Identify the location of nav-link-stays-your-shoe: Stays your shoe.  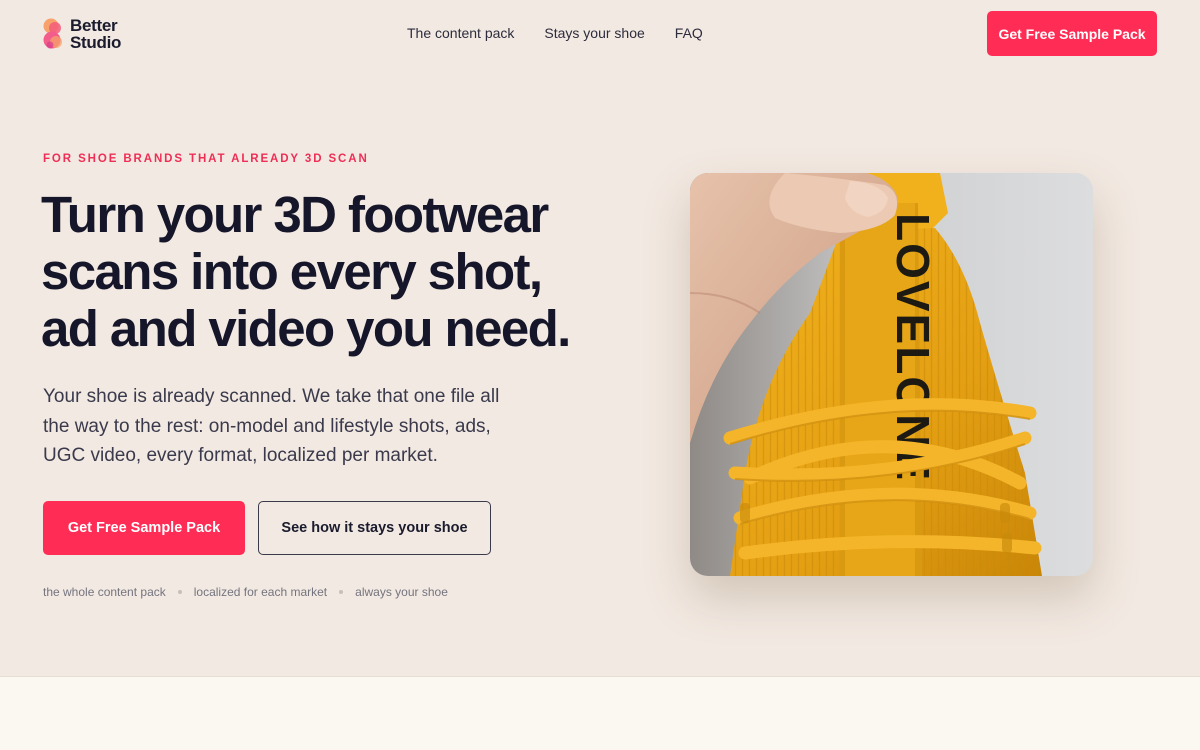
(594, 33).